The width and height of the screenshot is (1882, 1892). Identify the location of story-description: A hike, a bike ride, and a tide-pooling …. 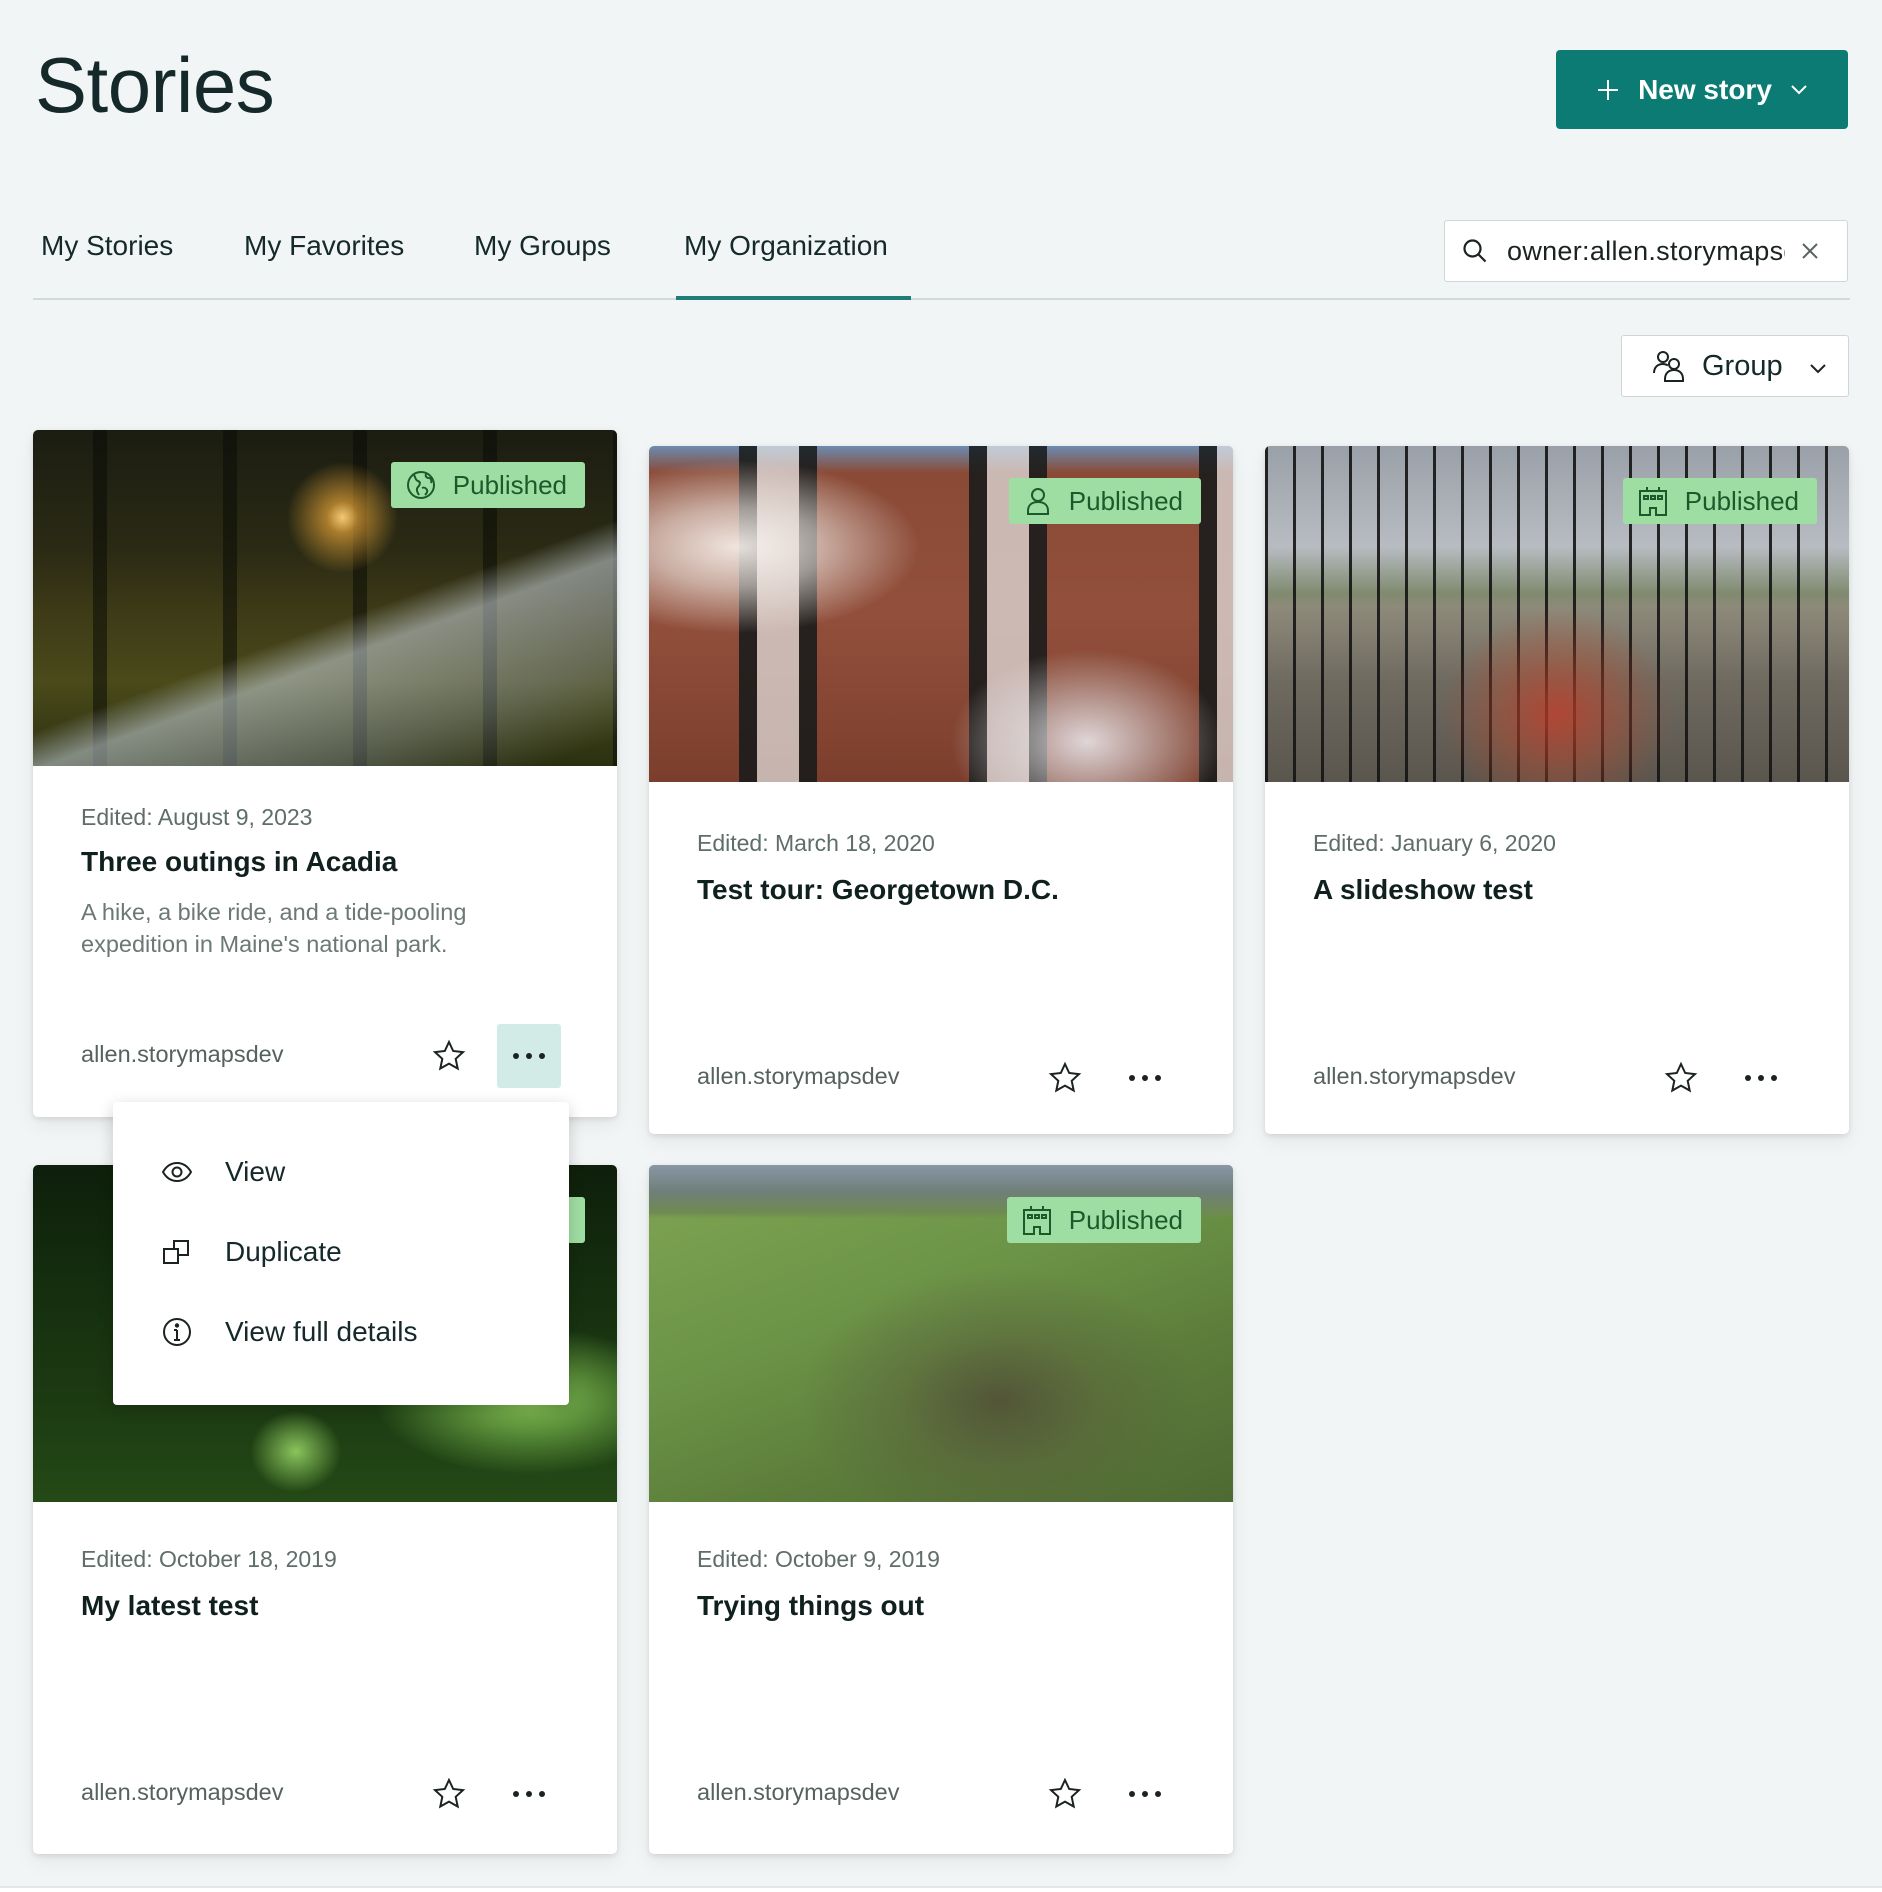
(274, 928).